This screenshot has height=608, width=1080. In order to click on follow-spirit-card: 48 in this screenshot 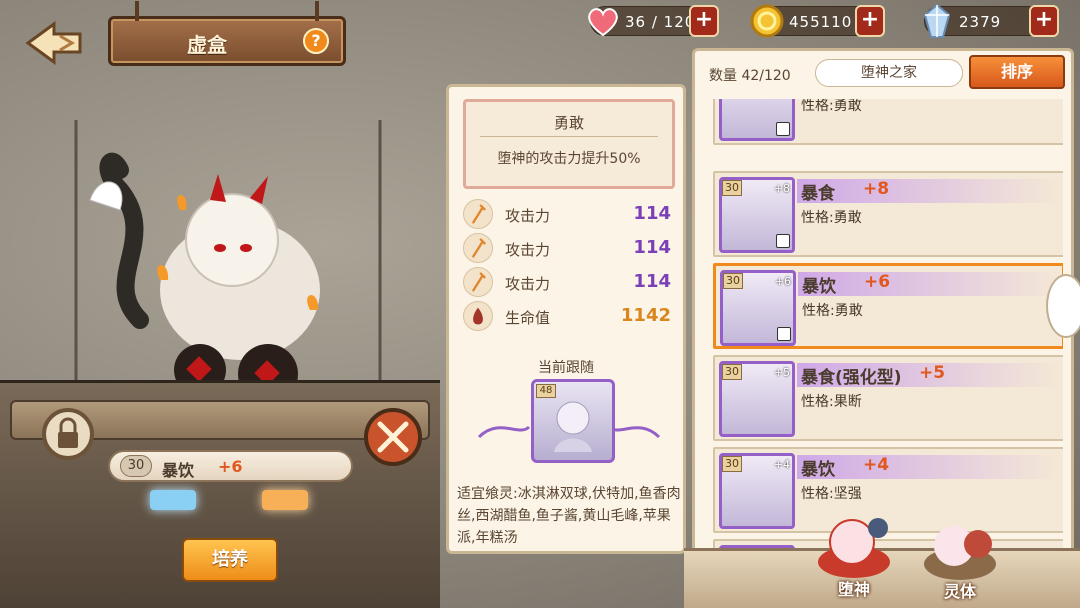, I will do `click(573, 421)`.